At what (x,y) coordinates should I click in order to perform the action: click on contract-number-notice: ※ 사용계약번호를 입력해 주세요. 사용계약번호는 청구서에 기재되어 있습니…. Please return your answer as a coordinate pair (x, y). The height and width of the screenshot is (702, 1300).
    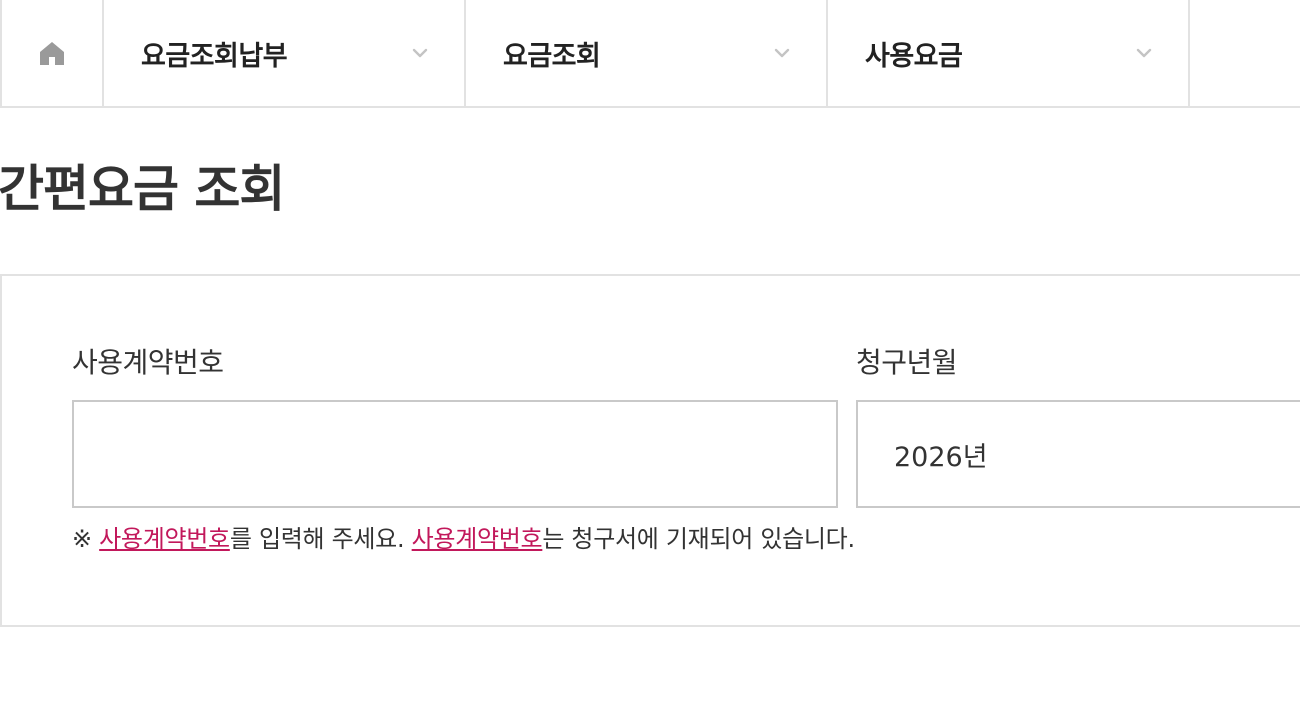
    Looking at the image, I should click on (463, 539).